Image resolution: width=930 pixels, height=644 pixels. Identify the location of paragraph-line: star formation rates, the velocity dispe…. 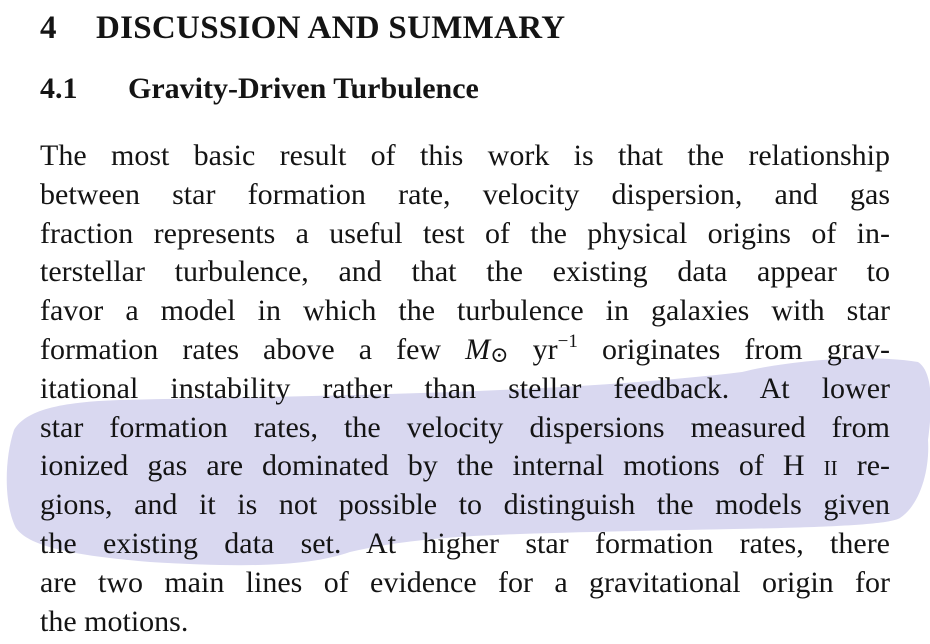
(465, 427).